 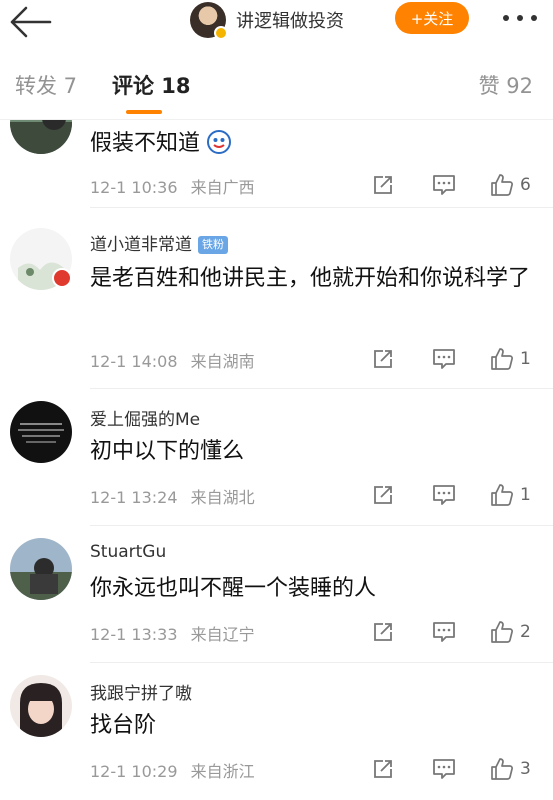 I want to click on like-button: 3, so click(x=510, y=769).